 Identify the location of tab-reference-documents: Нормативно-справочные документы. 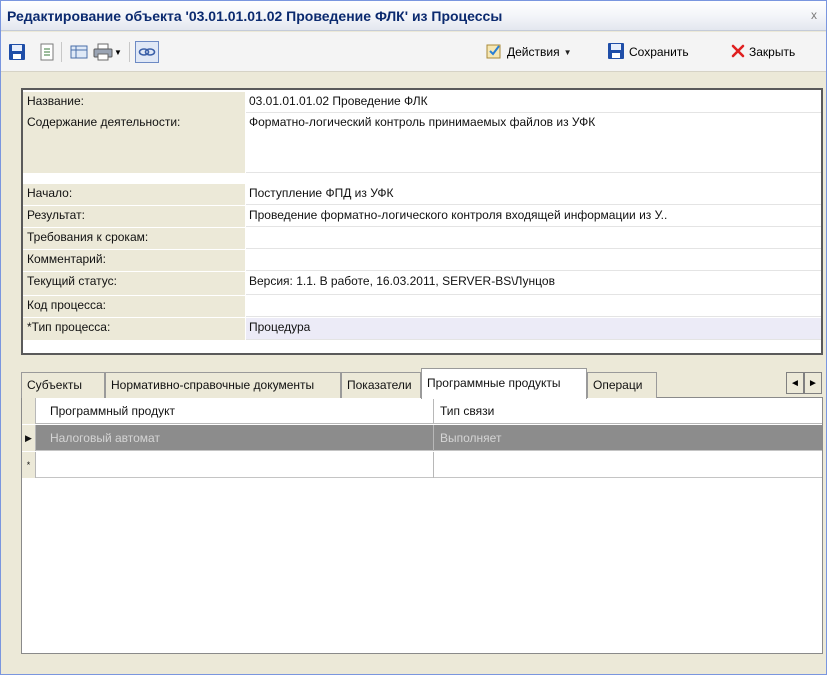
(223, 385).